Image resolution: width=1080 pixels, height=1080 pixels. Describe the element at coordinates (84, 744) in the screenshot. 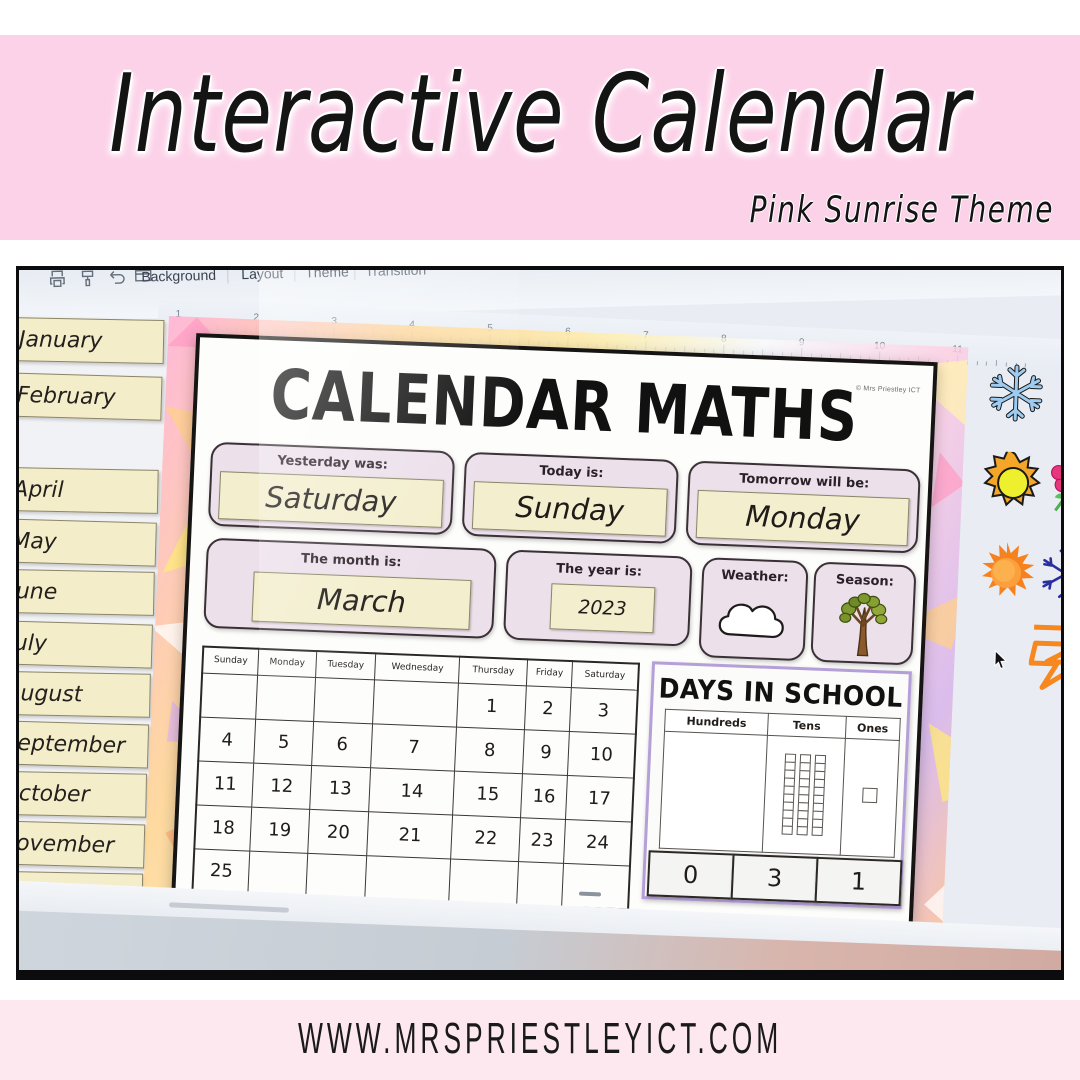

I see `month-card: September` at that location.